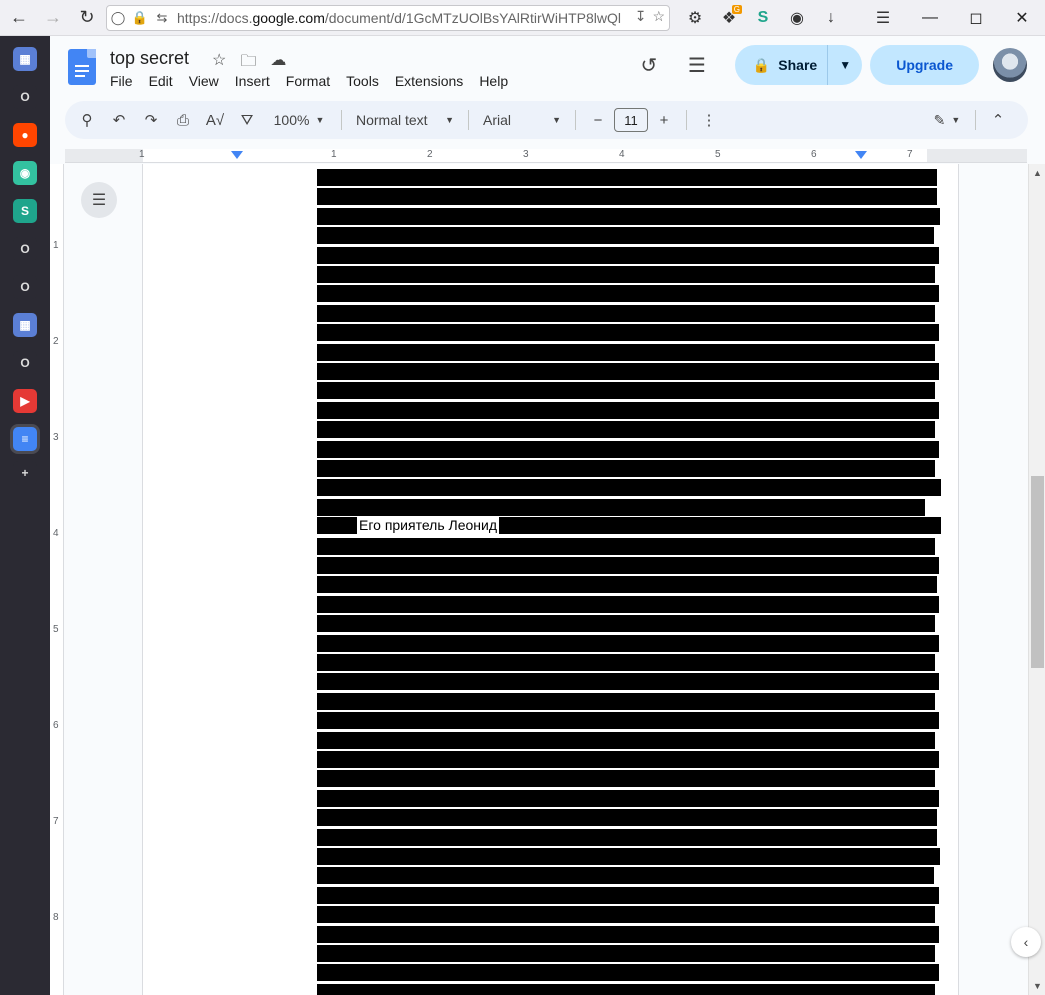 The height and width of the screenshot is (995, 1045). What do you see at coordinates (798, 65) in the screenshot?
I see `share-button: 🔒 Share ▼` at bounding box center [798, 65].